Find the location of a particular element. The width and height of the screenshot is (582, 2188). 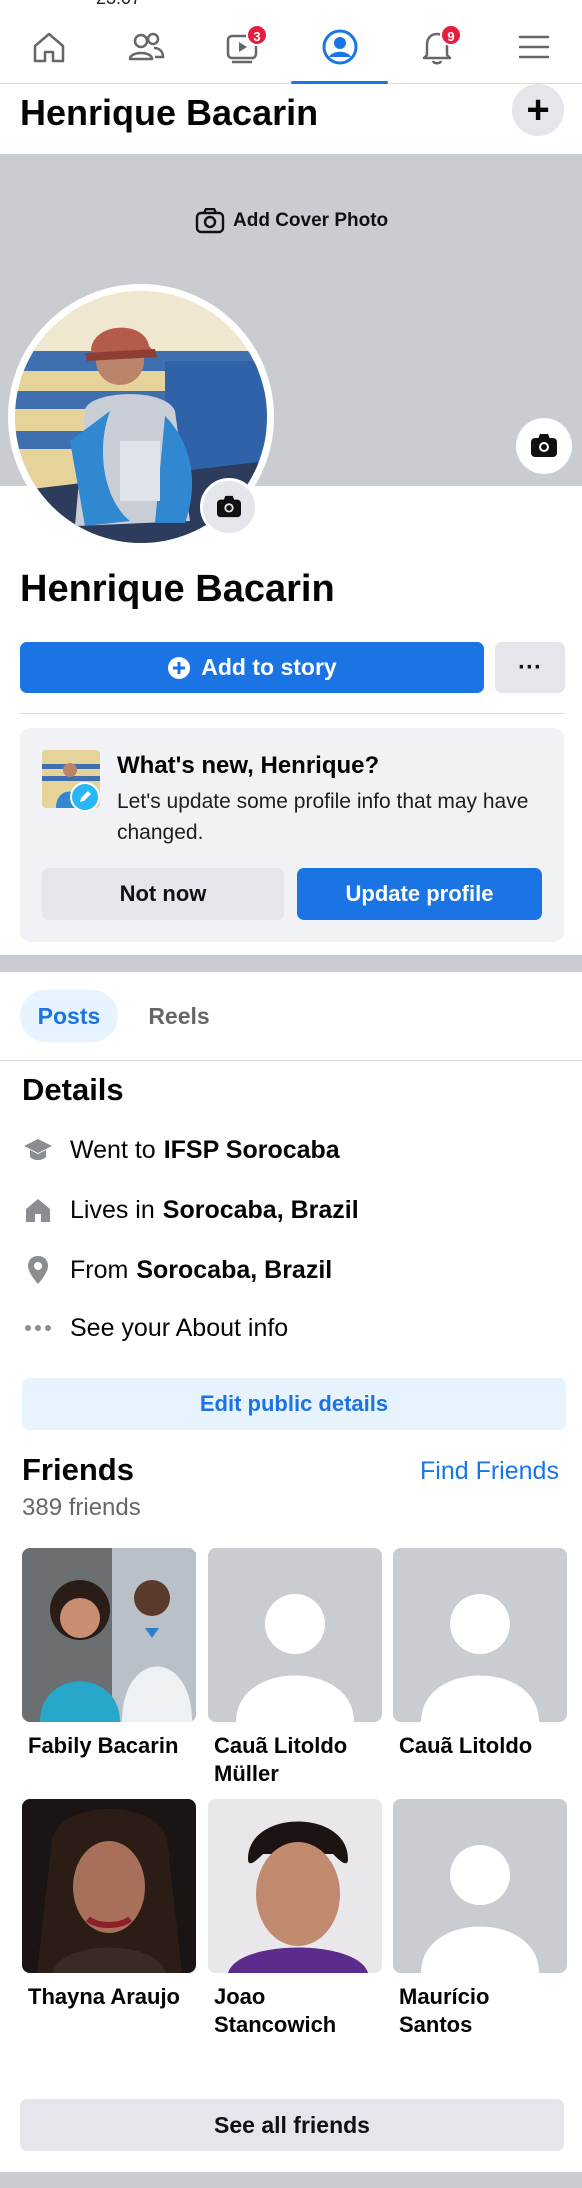

home-icon is located at coordinates (48, 47).